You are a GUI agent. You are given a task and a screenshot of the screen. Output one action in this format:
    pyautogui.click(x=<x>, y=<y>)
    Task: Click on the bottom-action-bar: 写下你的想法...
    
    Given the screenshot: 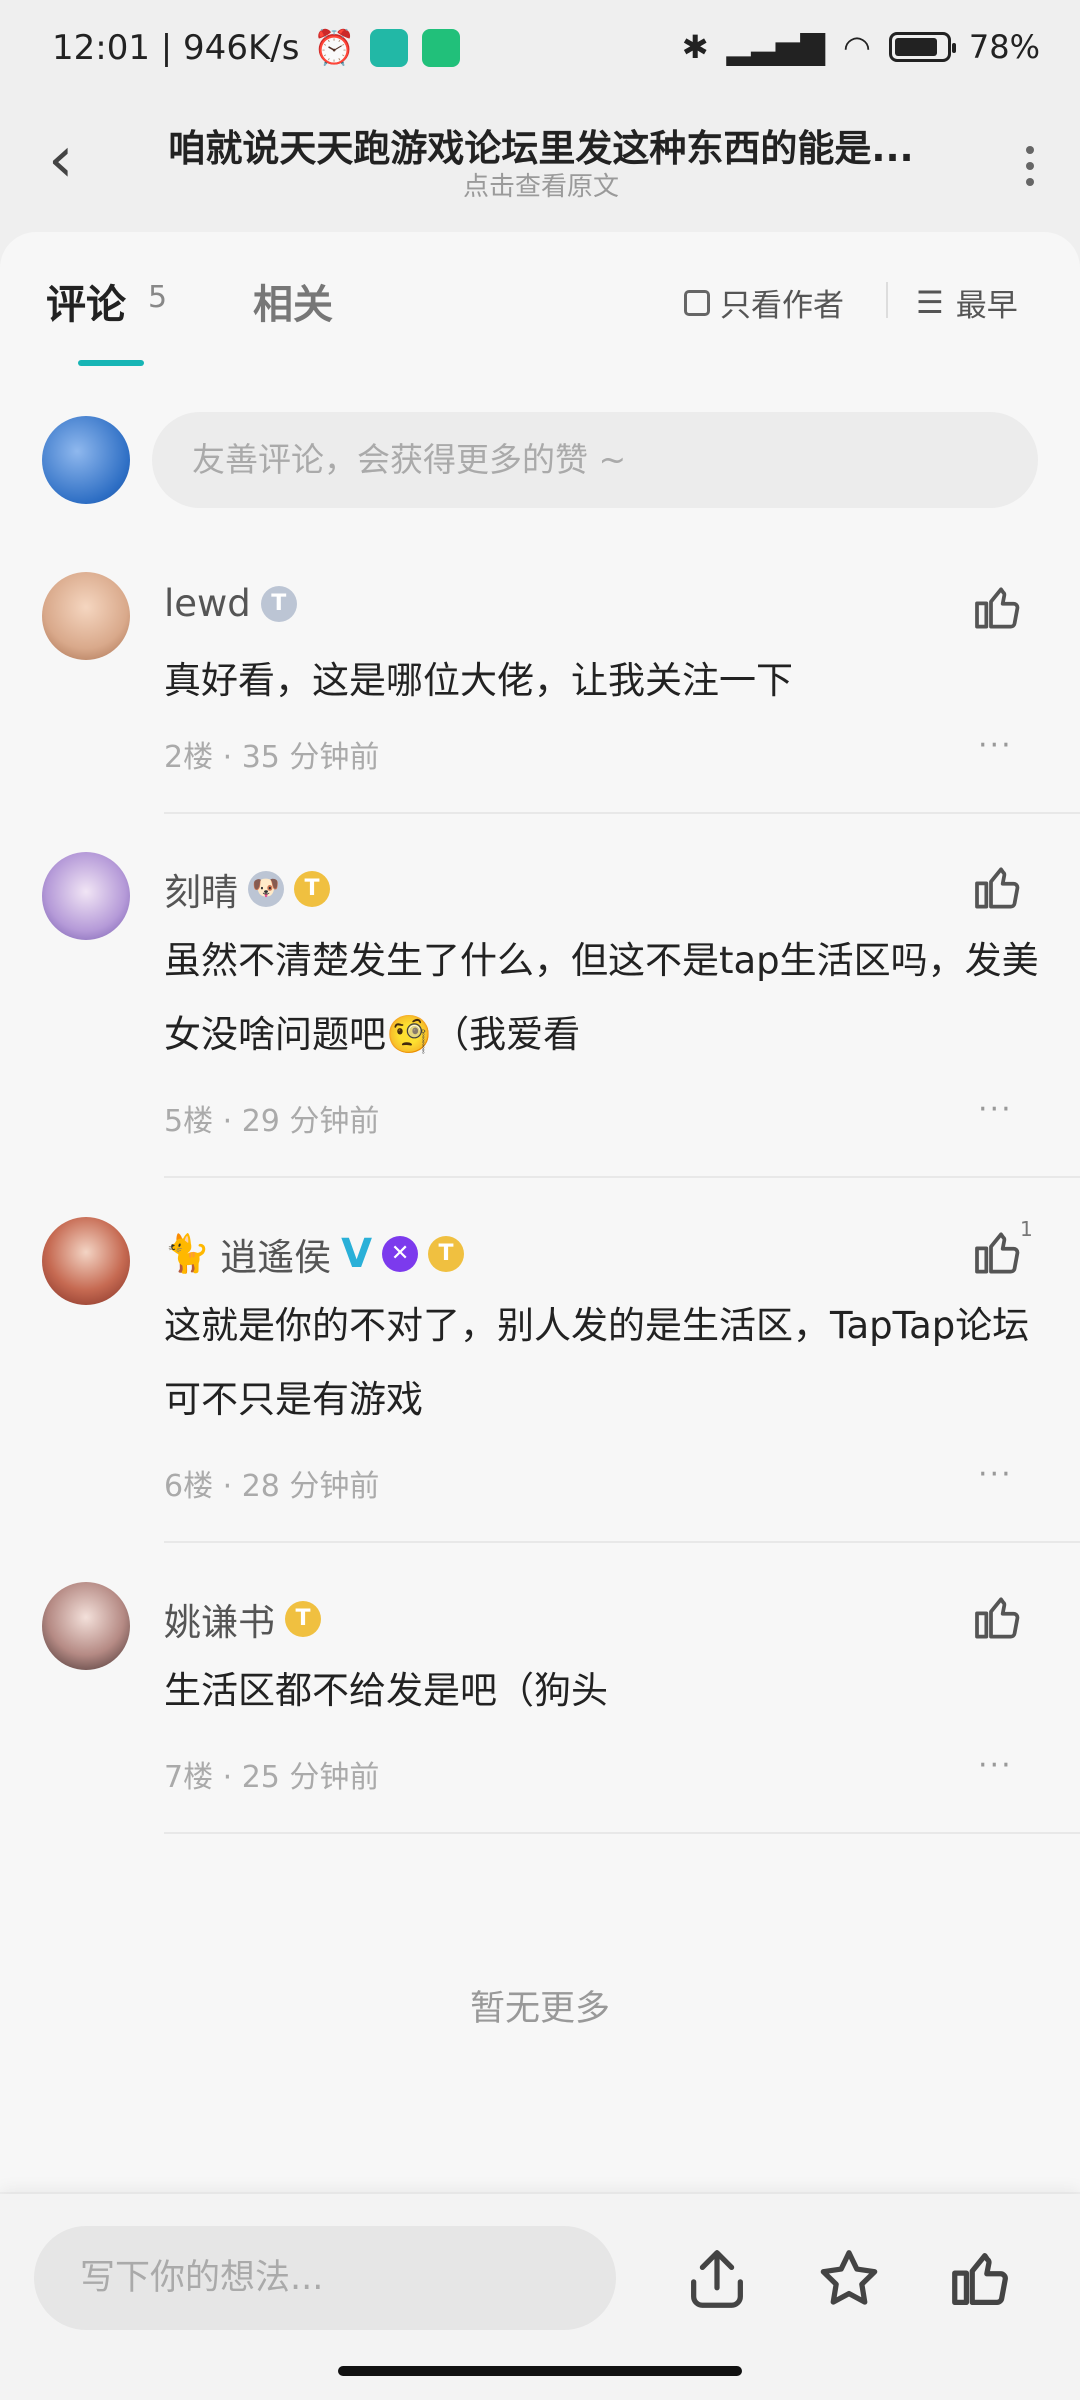 What is the action you would take?
    pyautogui.click(x=540, y=2297)
    